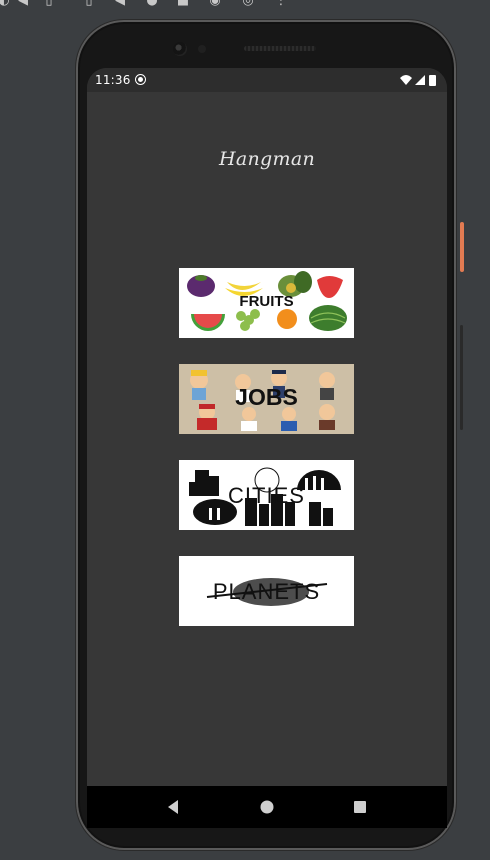  I want to click on phone-volume-button, so click(461, 377).